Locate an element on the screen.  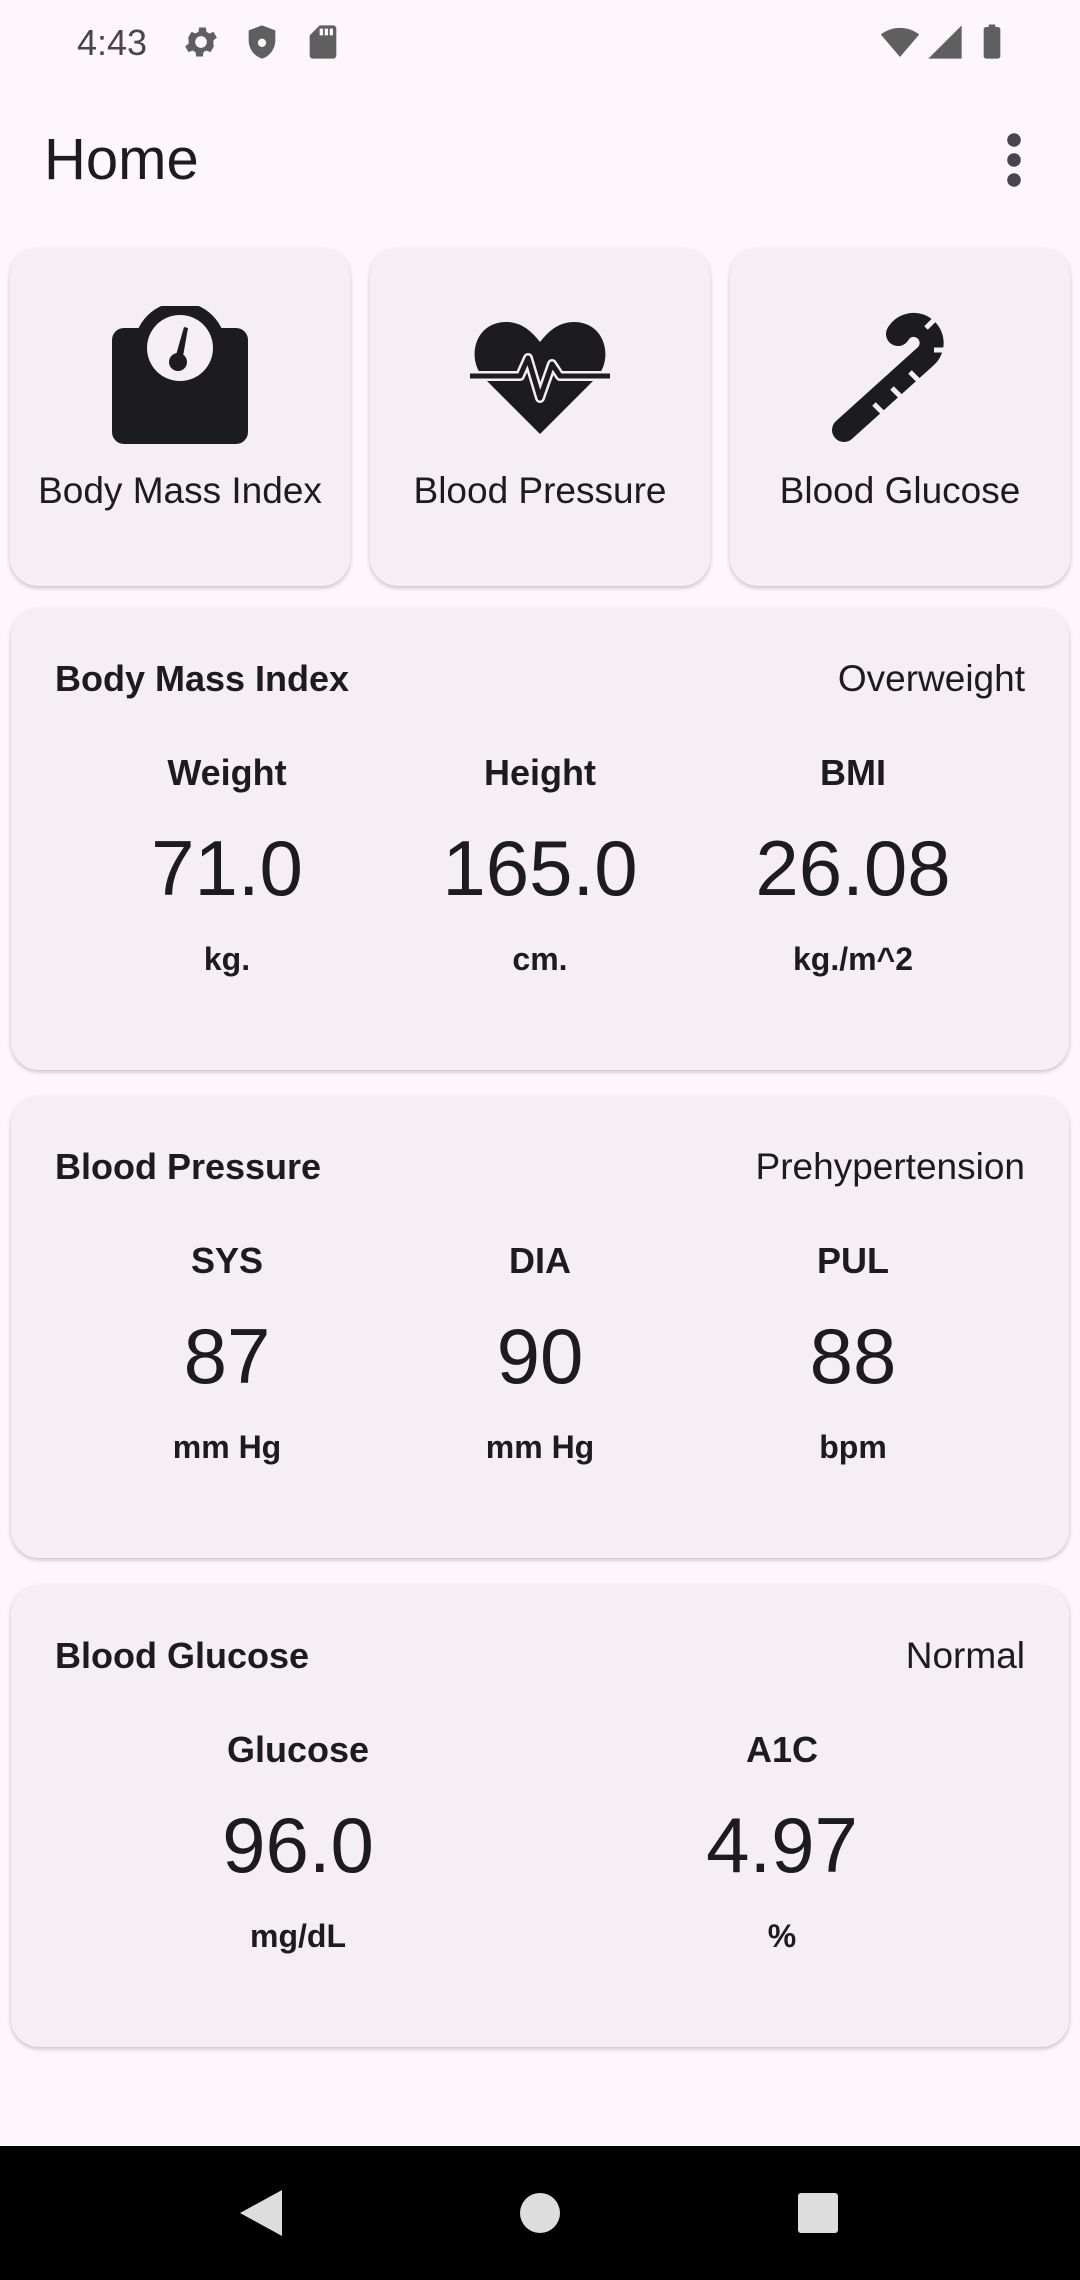
metric-value: 4.97 is located at coordinates (782, 1845).